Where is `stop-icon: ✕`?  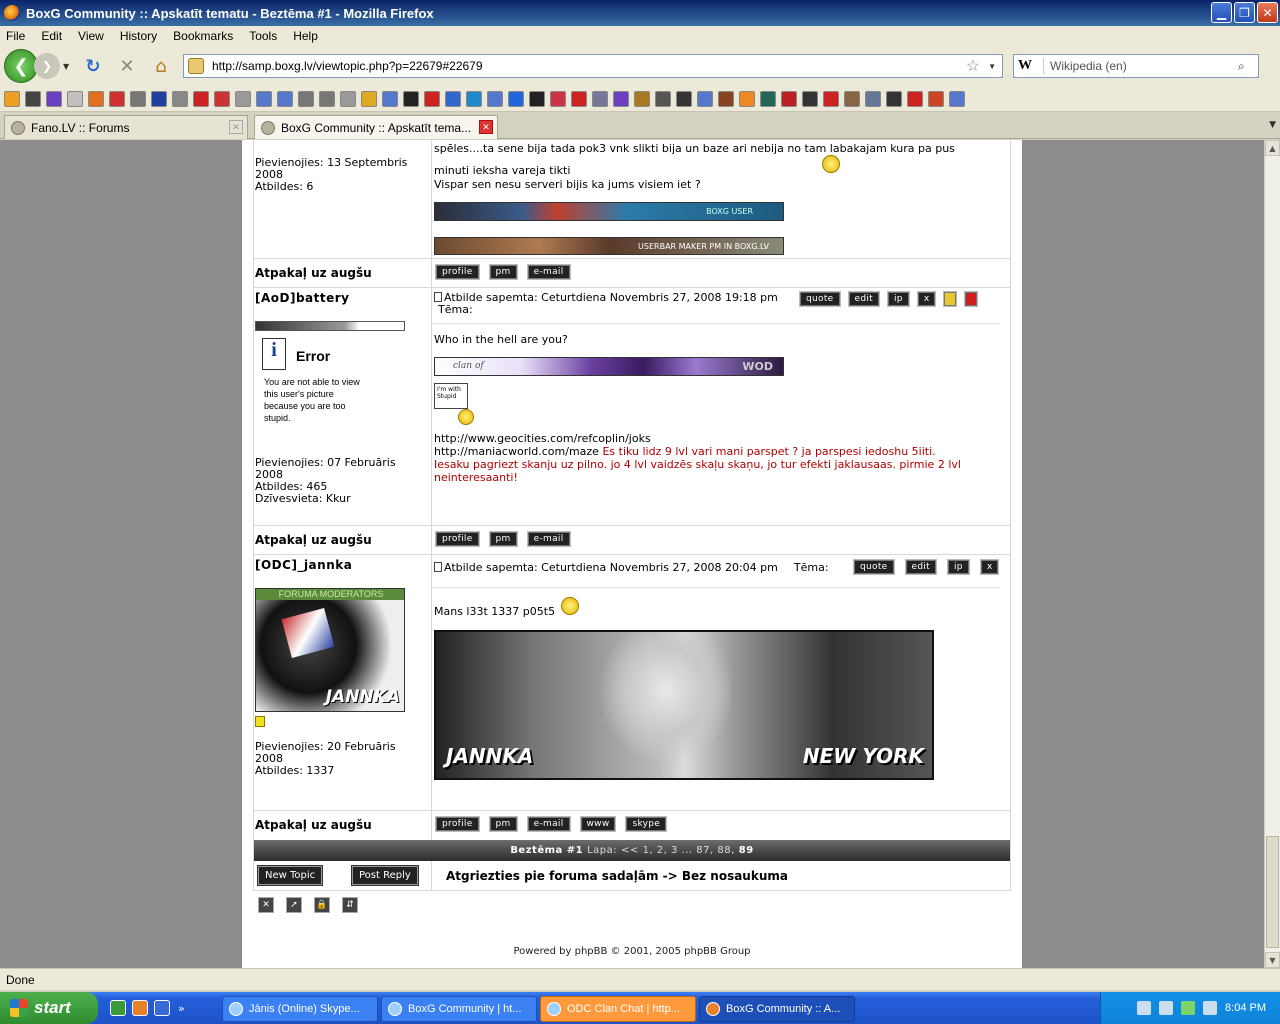 stop-icon: ✕ is located at coordinates (127, 66).